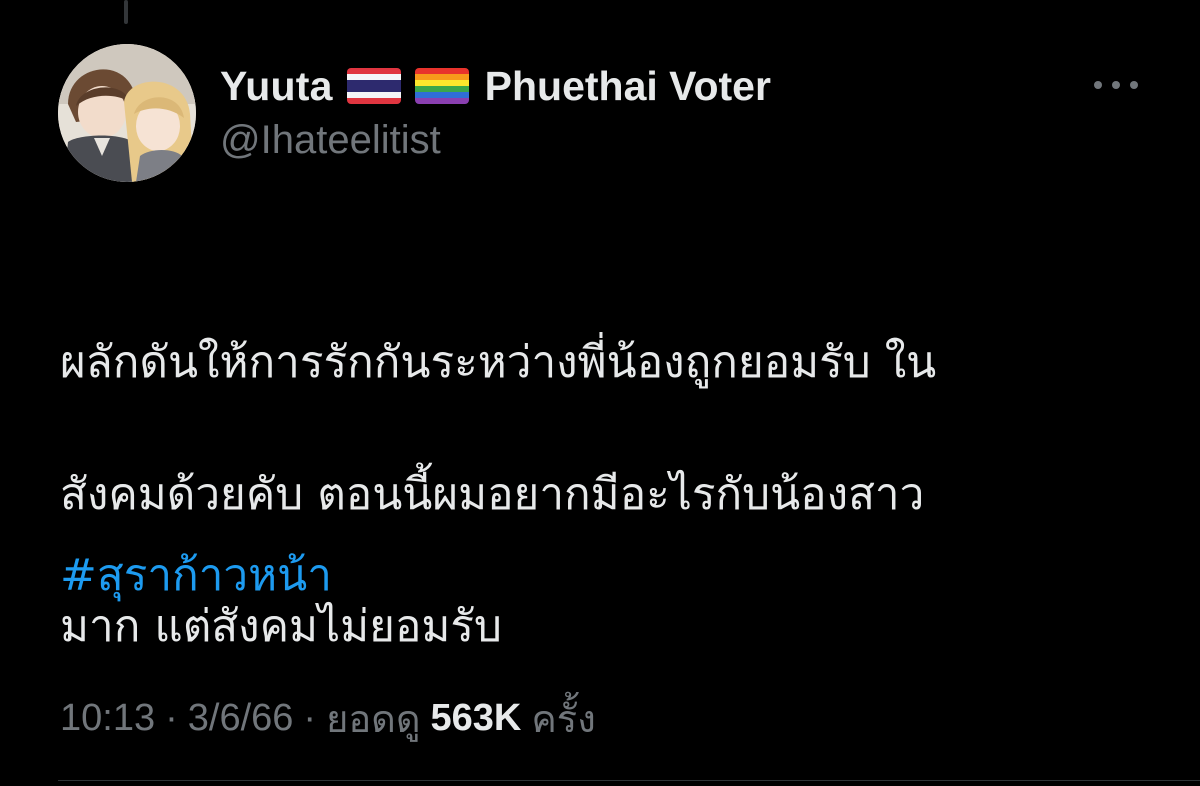 This screenshot has width=1200, height=786. I want to click on hashtag-link: #สุราก้าวหน้า, so click(196, 576).